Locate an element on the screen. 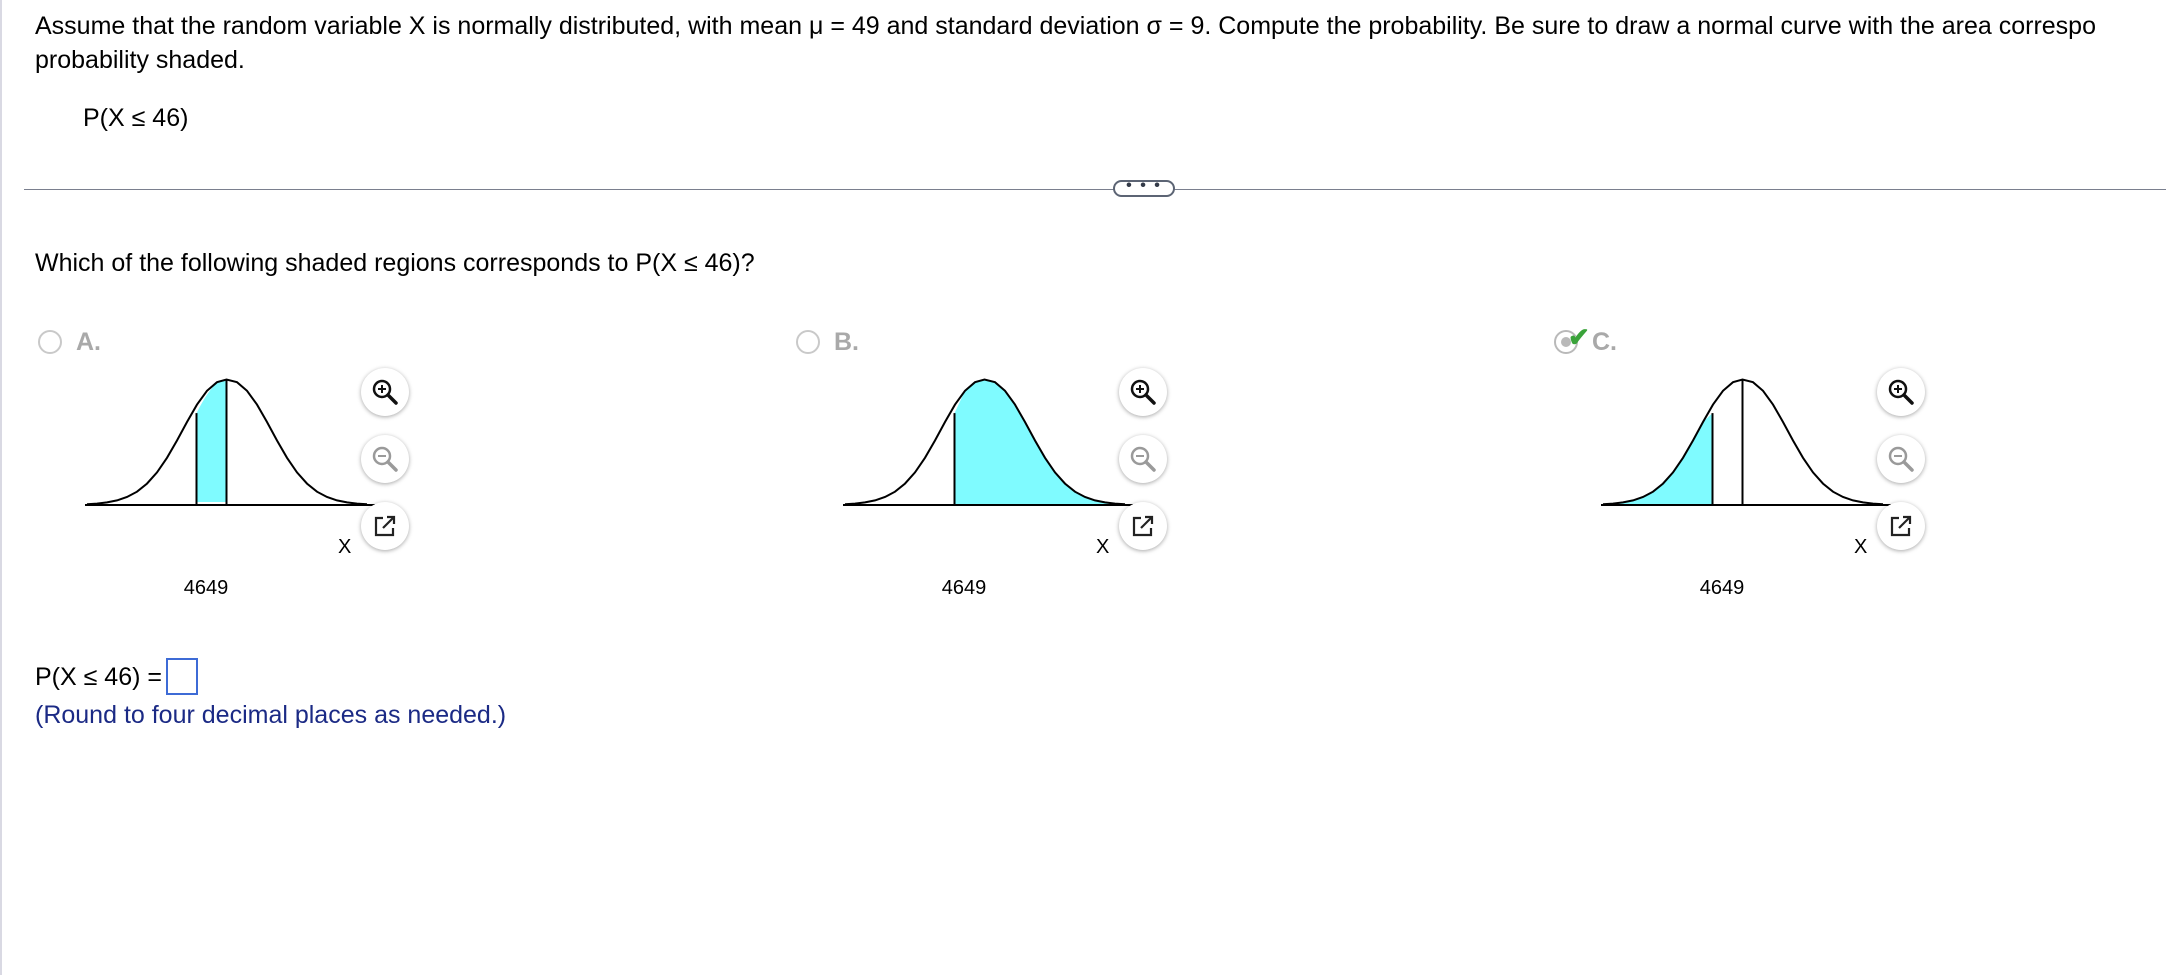 The width and height of the screenshot is (2166, 975). option-b-zoom-in-button is located at coordinates (1143, 392).